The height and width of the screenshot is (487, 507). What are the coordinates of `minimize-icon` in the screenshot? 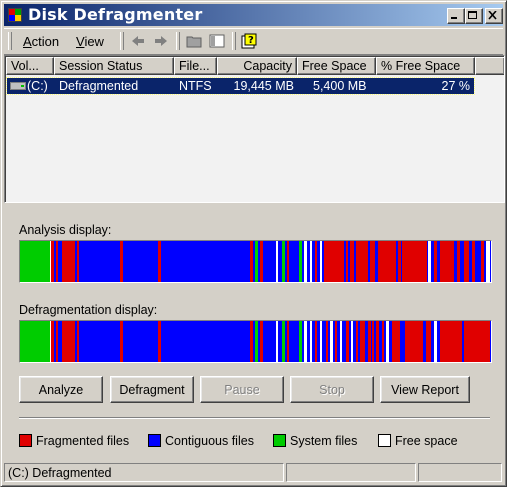 It's located at (454, 18).